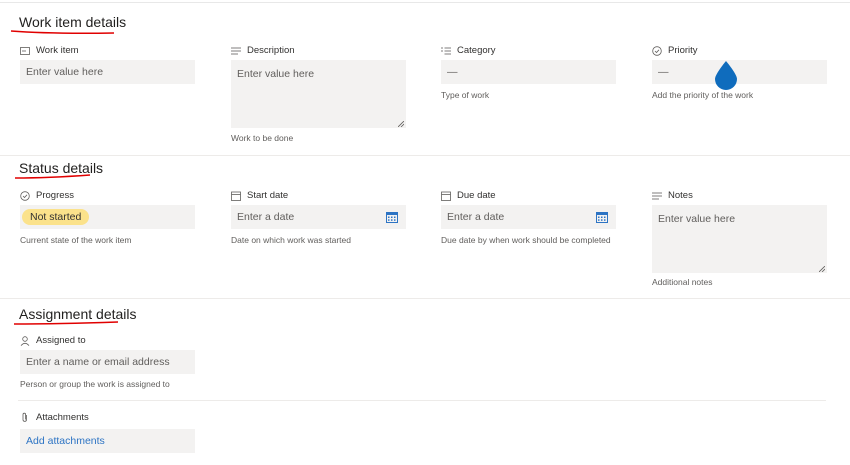 Image resolution: width=850 pixels, height=465 pixels. I want to click on description-textarea: Enter value here, so click(318, 94).